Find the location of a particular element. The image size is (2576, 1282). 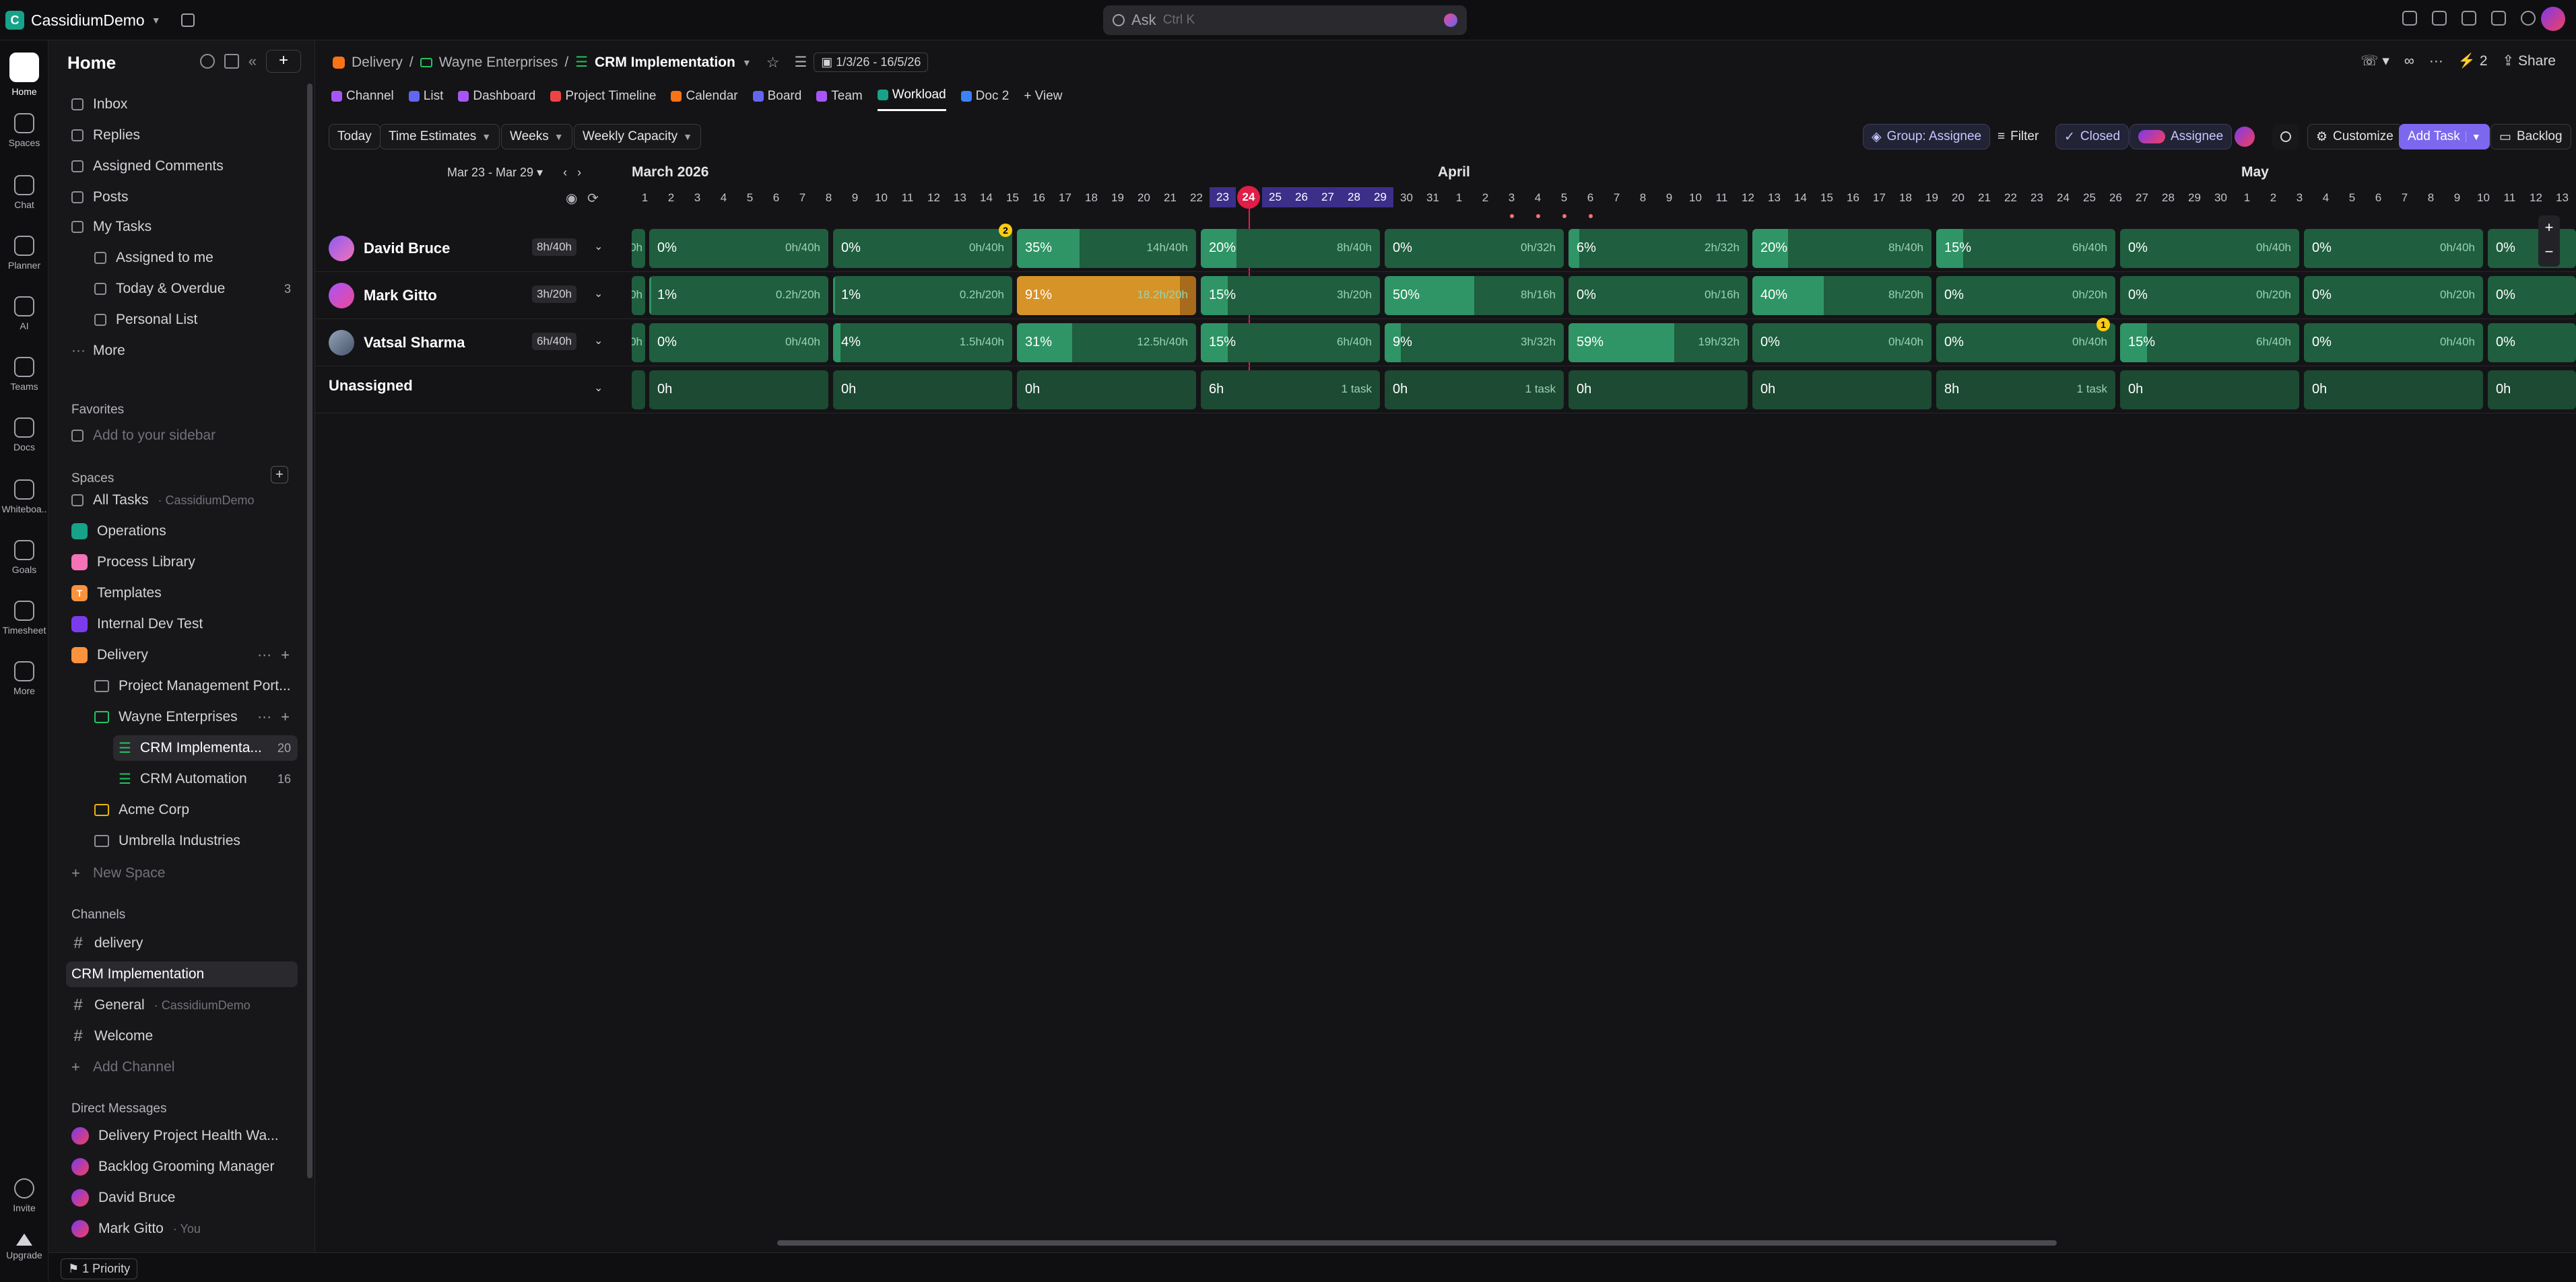

sidebar-item-assigned-to-me: Assigned to me is located at coordinates (193, 258).